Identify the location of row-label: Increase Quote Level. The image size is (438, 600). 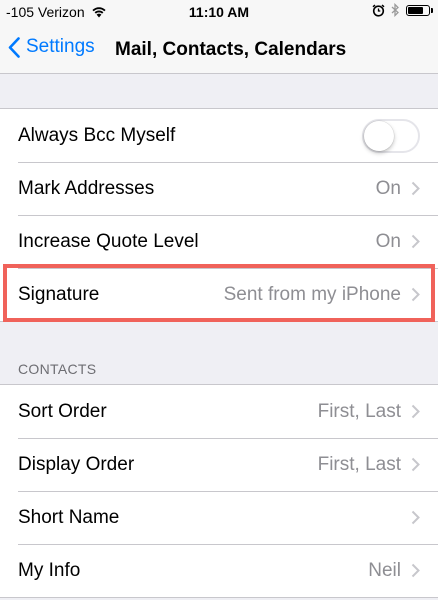
(108, 241).